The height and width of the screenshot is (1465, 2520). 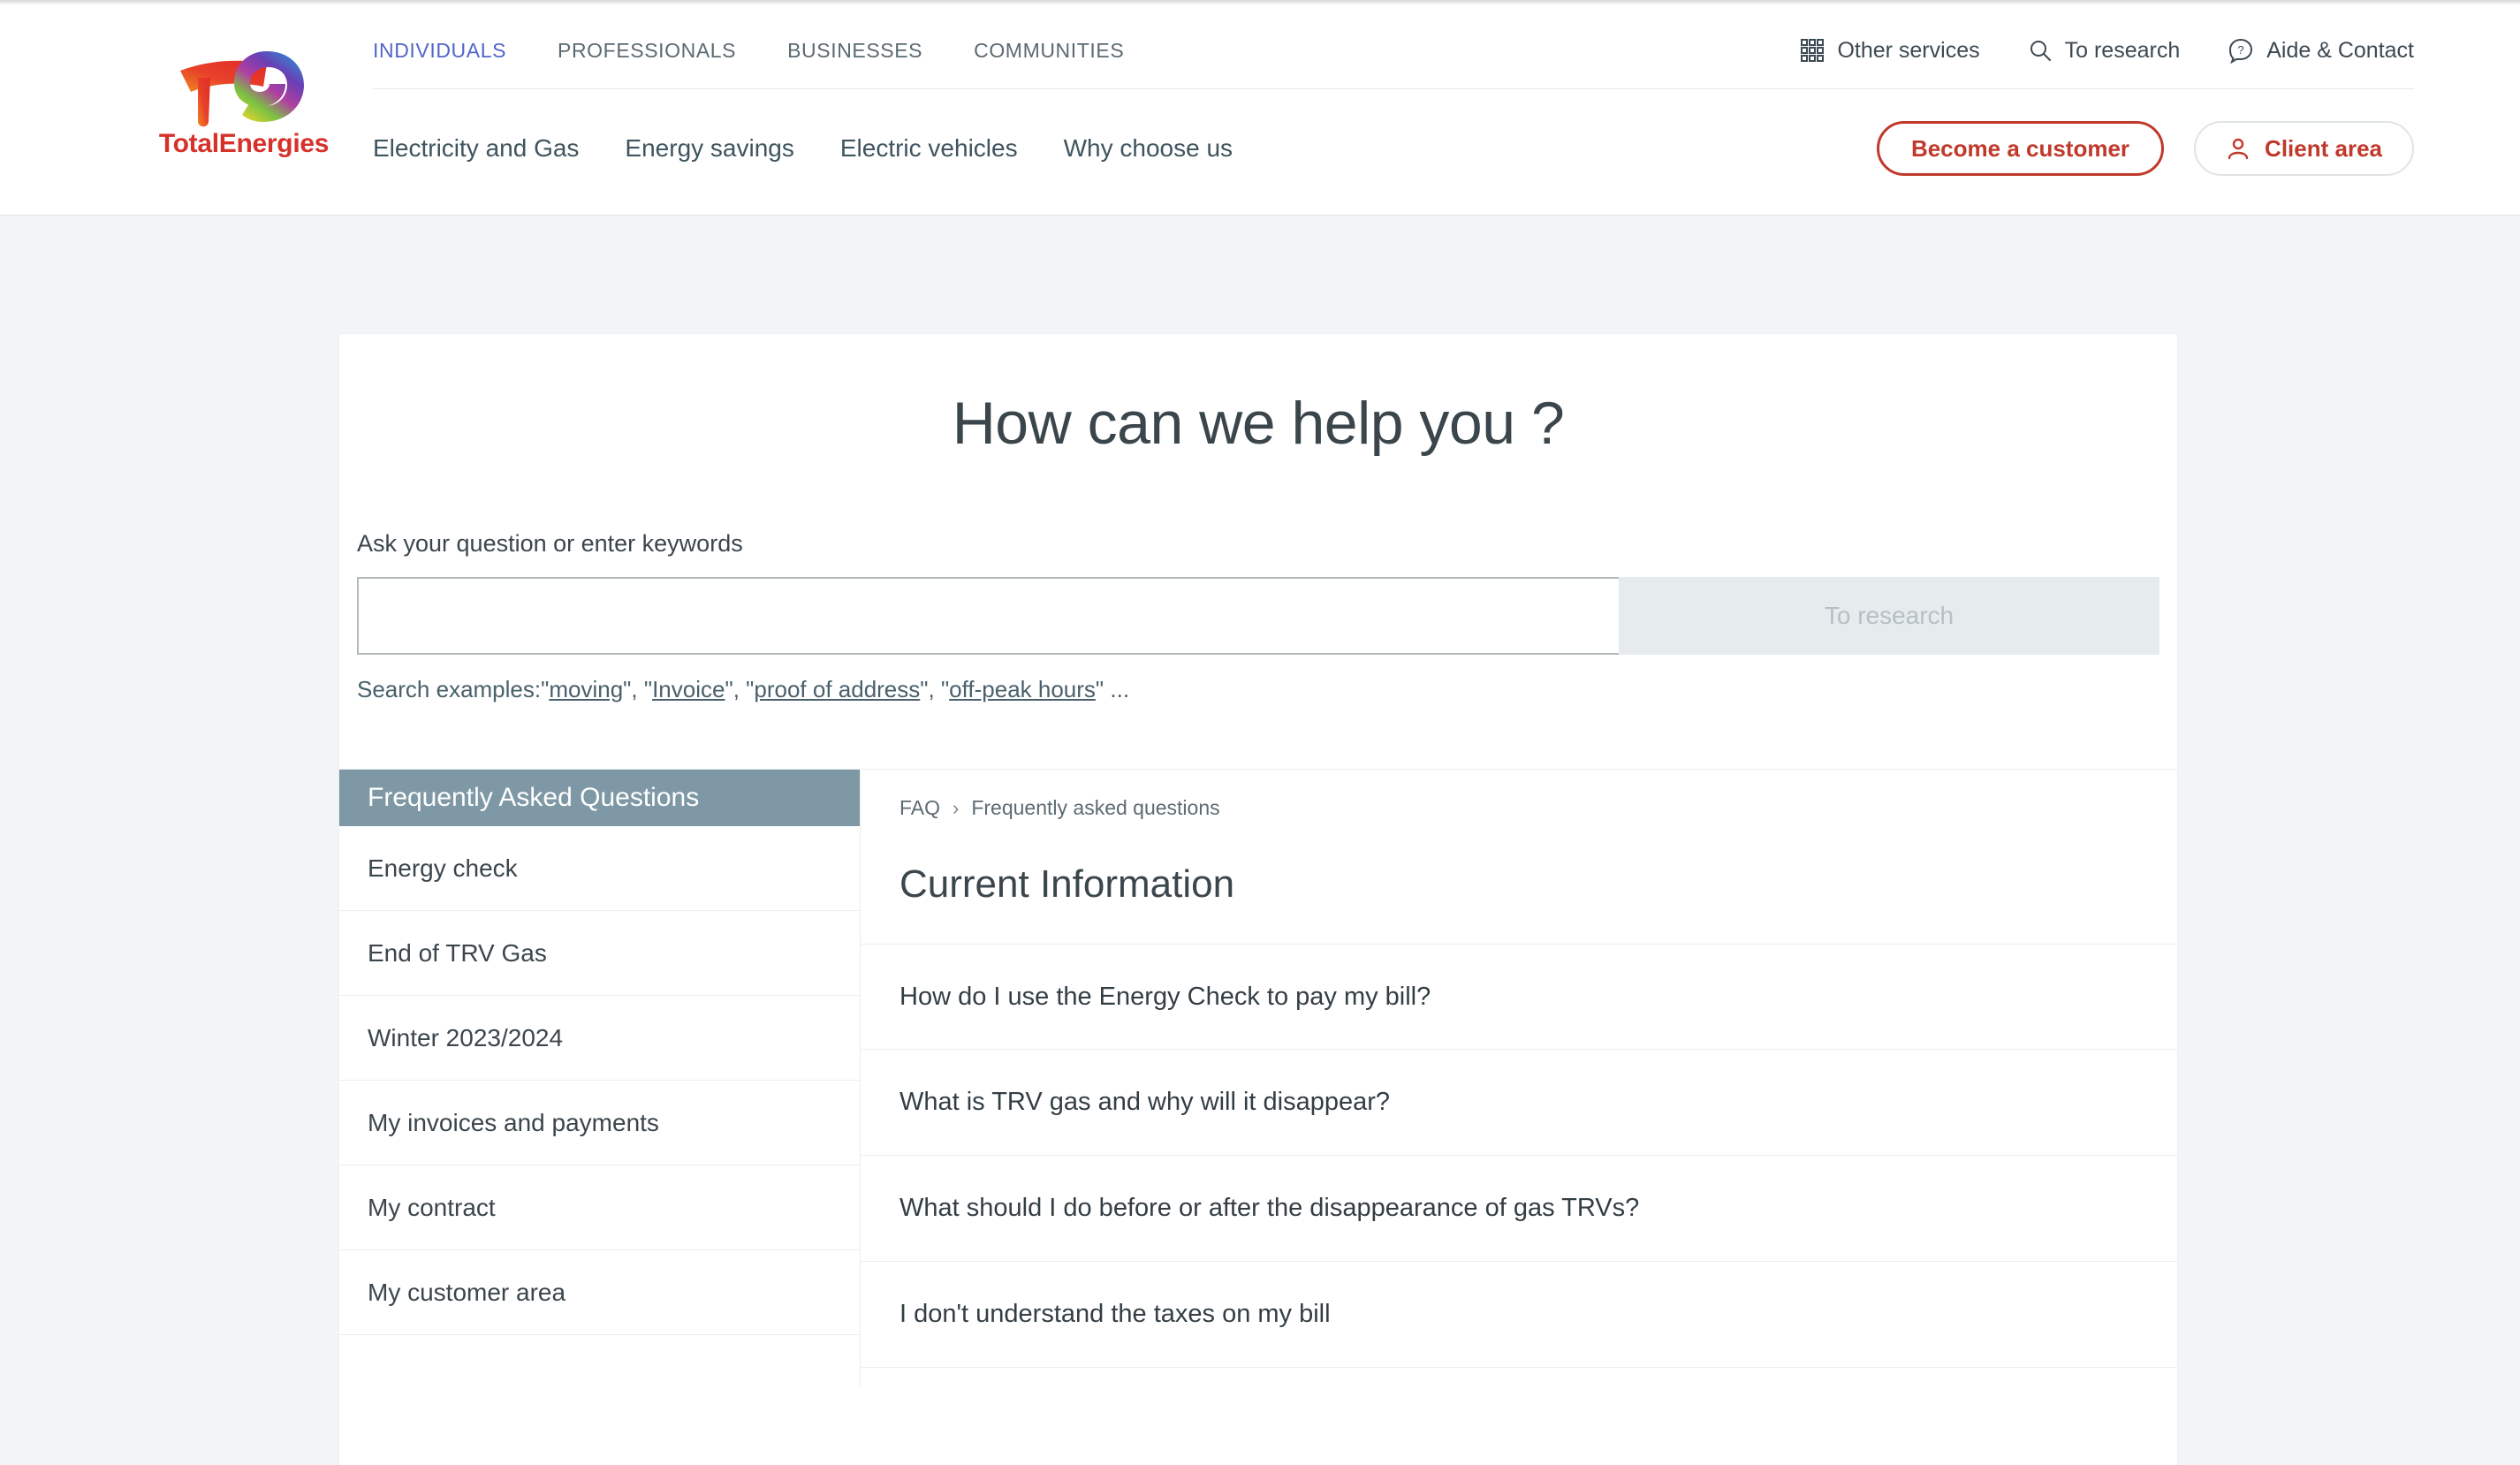 I want to click on segment-professionals: PROFESSIONALS, so click(x=647, y=51).